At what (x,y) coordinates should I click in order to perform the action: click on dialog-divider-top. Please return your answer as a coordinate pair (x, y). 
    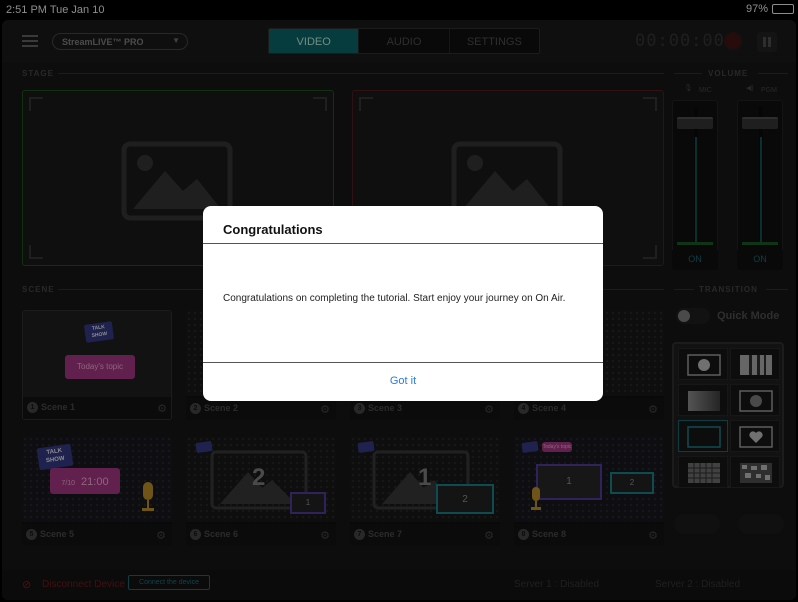
    Looking at the image, I should click on (403, 243).